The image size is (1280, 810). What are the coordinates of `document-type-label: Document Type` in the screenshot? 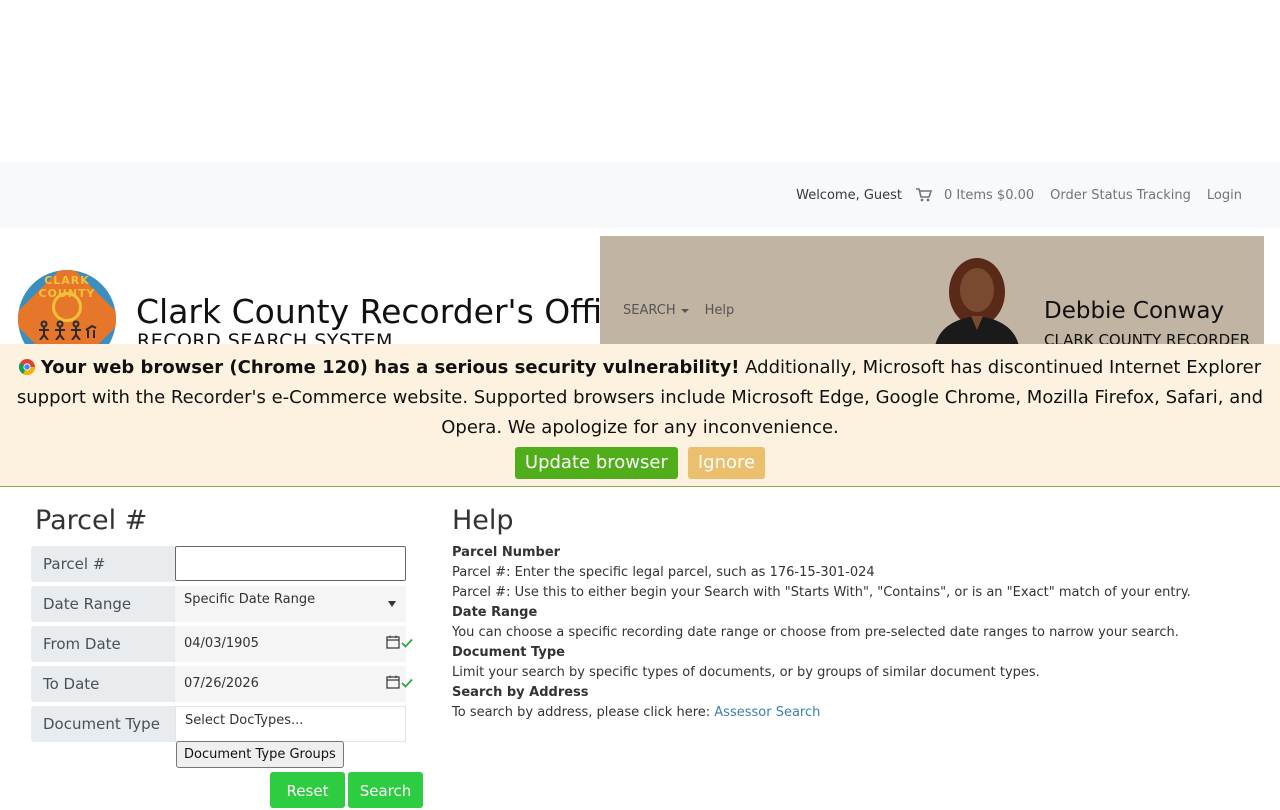 It's located at (103, 724).